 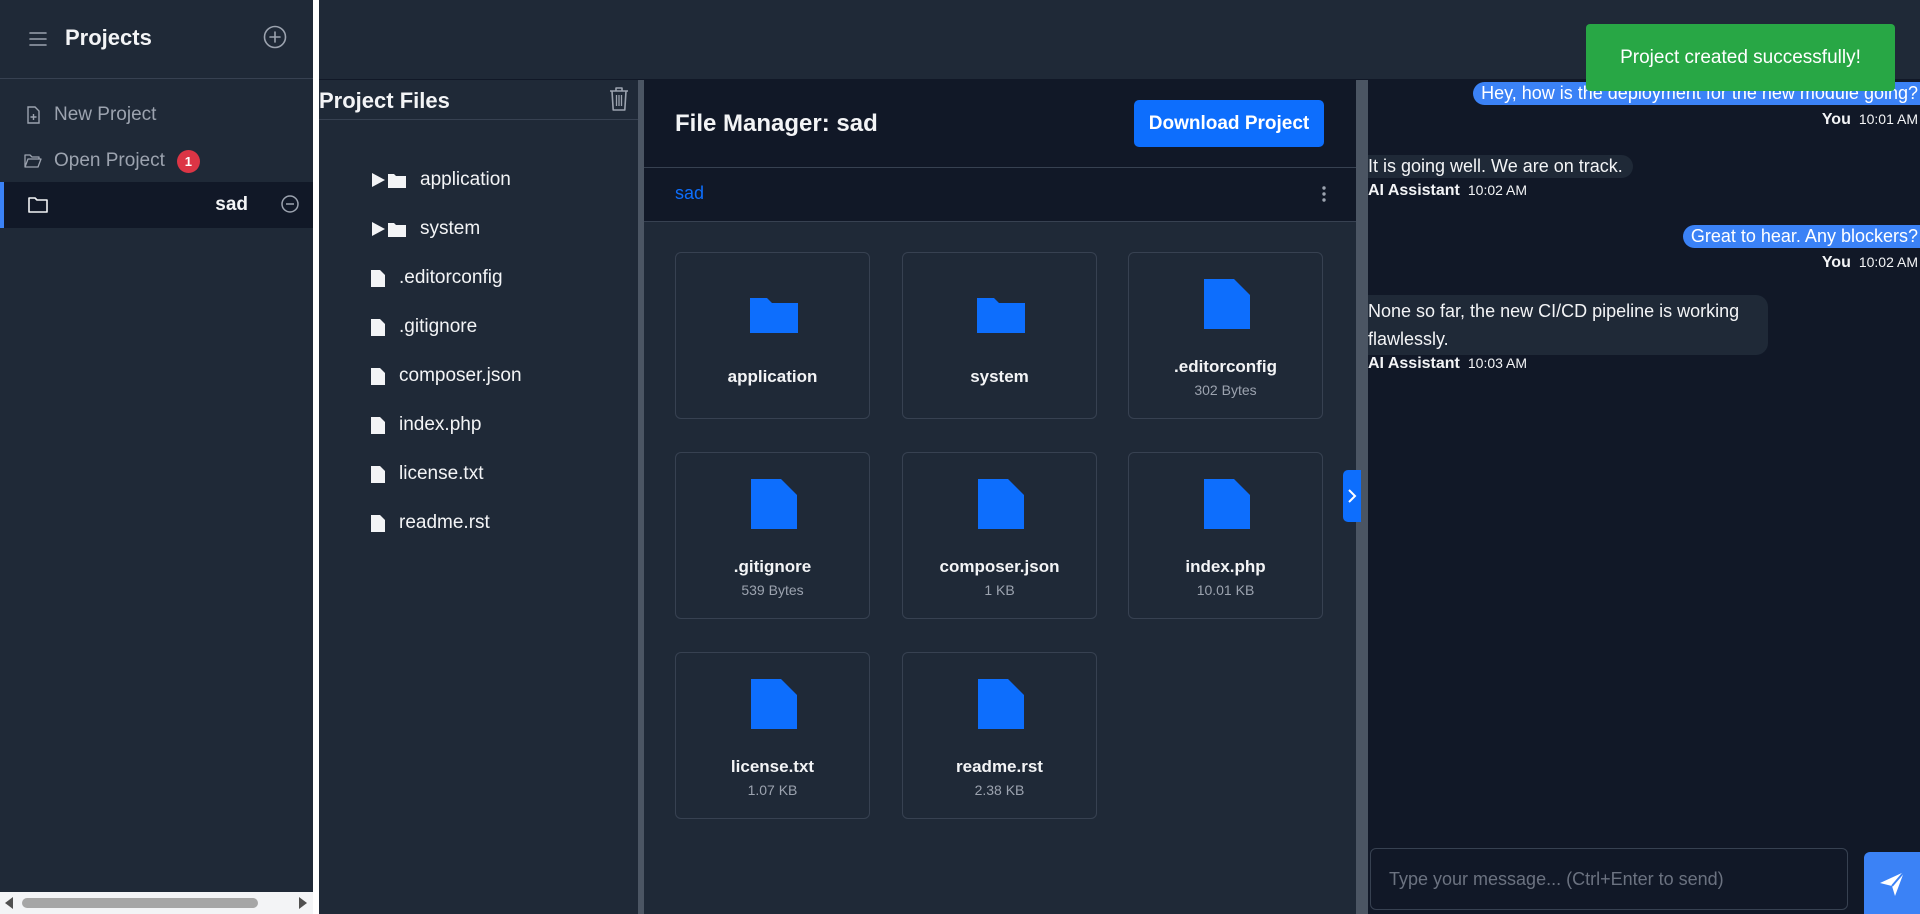 I want to click on chat-time: 10:01 AM, so click(x=1888, y=119).